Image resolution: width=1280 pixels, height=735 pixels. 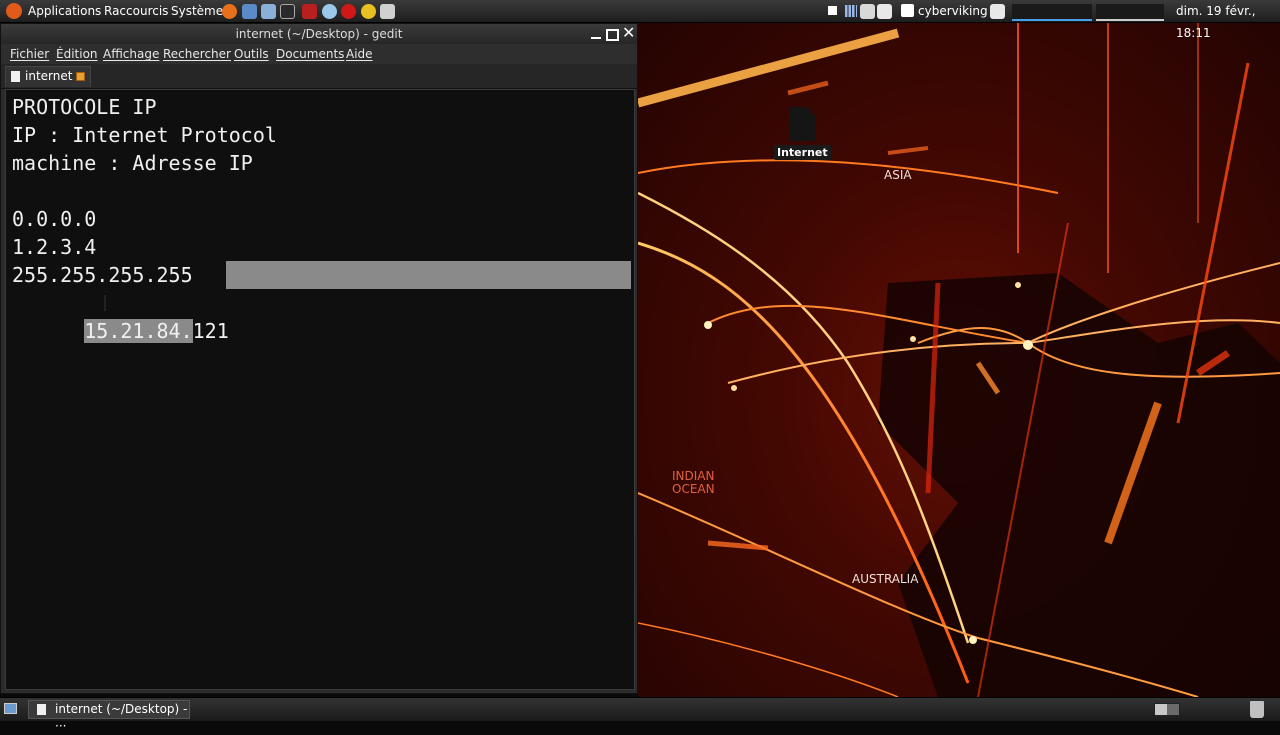 I want to click on desktop-icon-internet: Internet, so click(x=802, y=136).